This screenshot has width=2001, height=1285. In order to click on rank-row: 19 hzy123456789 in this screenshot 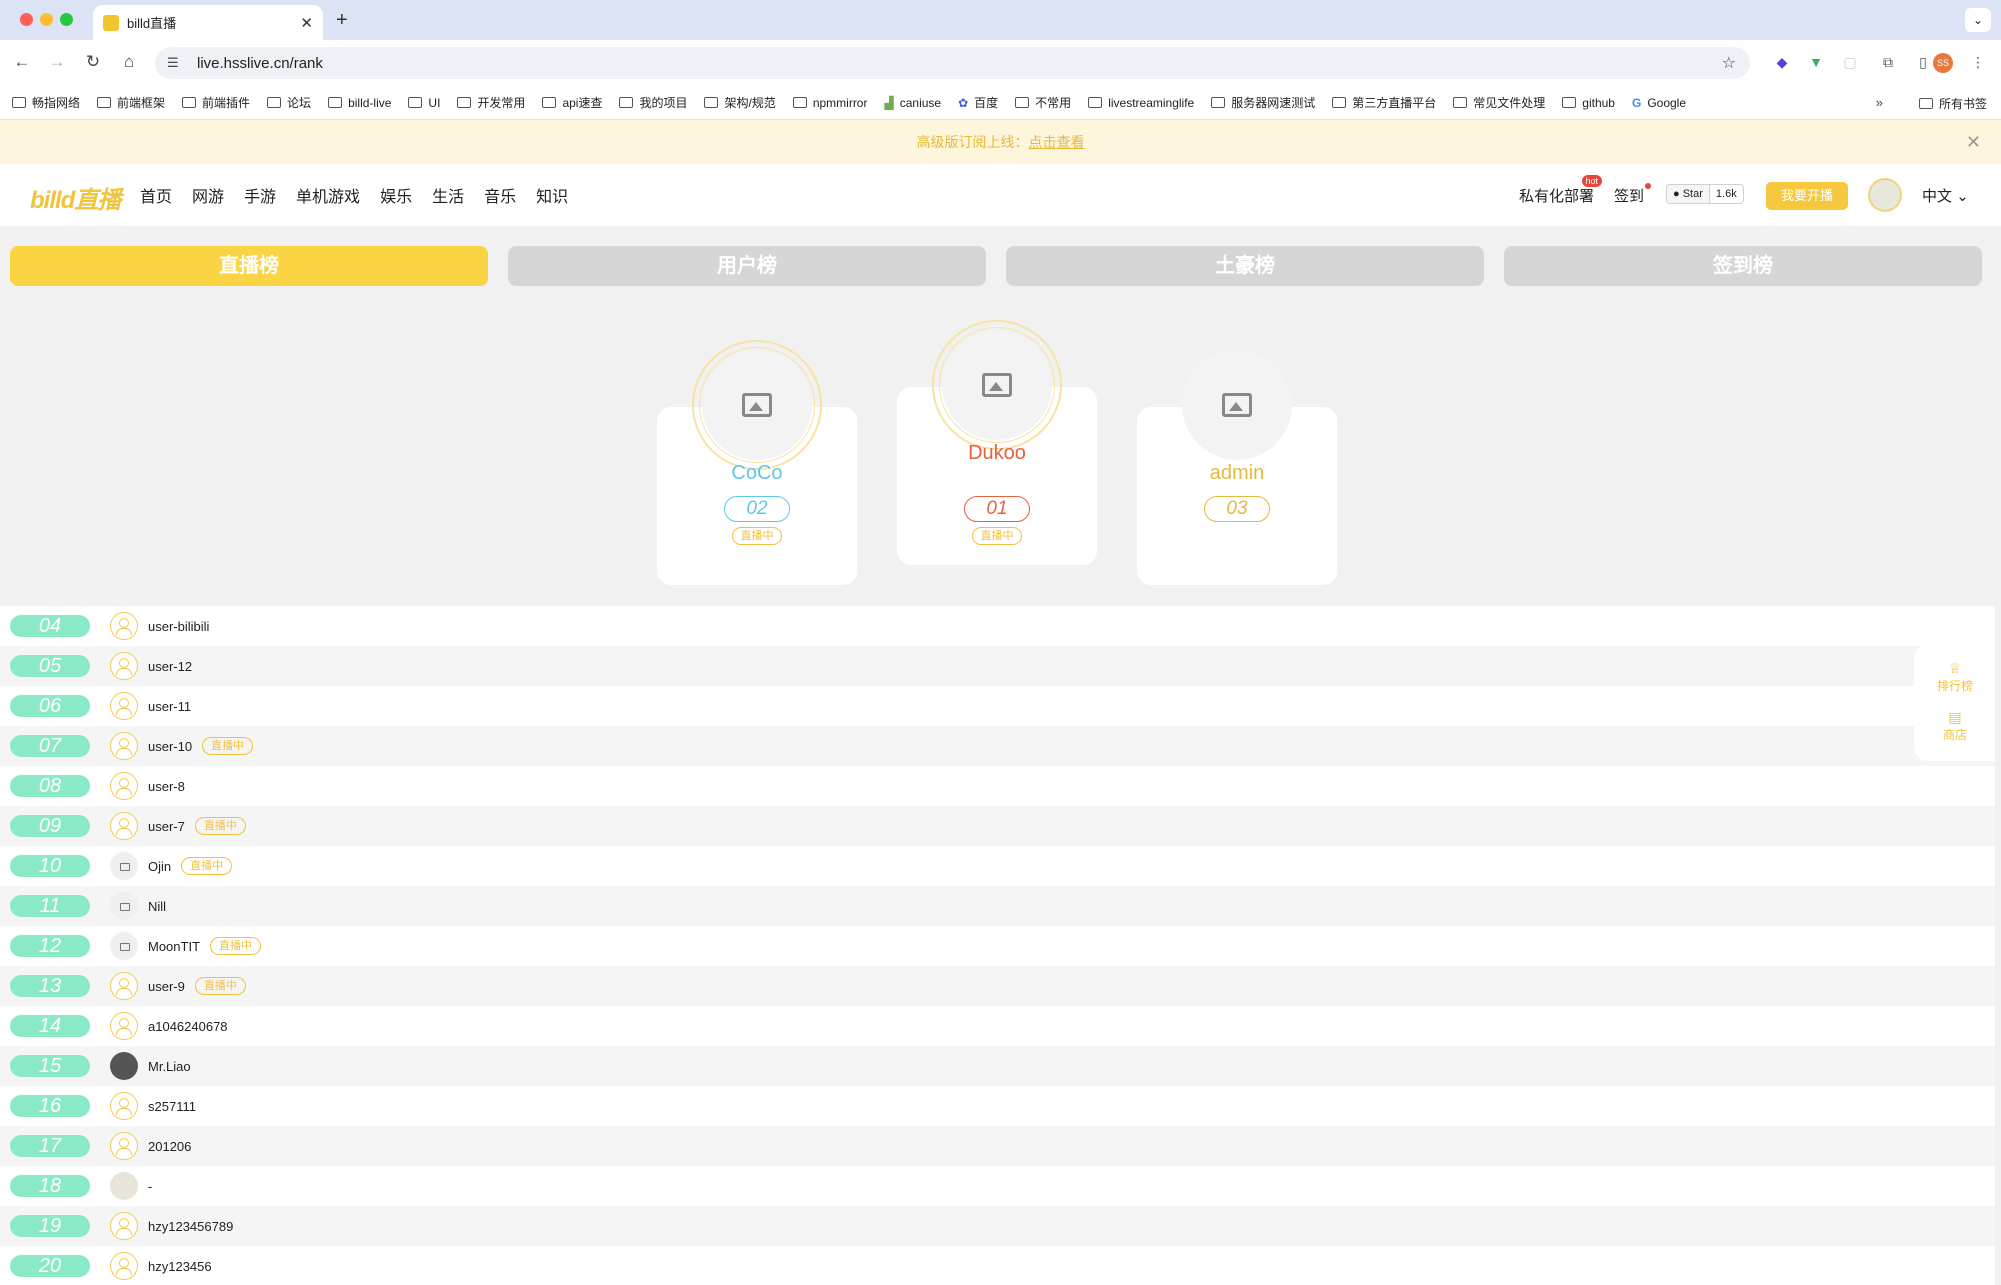, I will do `click(997, 1226)`.